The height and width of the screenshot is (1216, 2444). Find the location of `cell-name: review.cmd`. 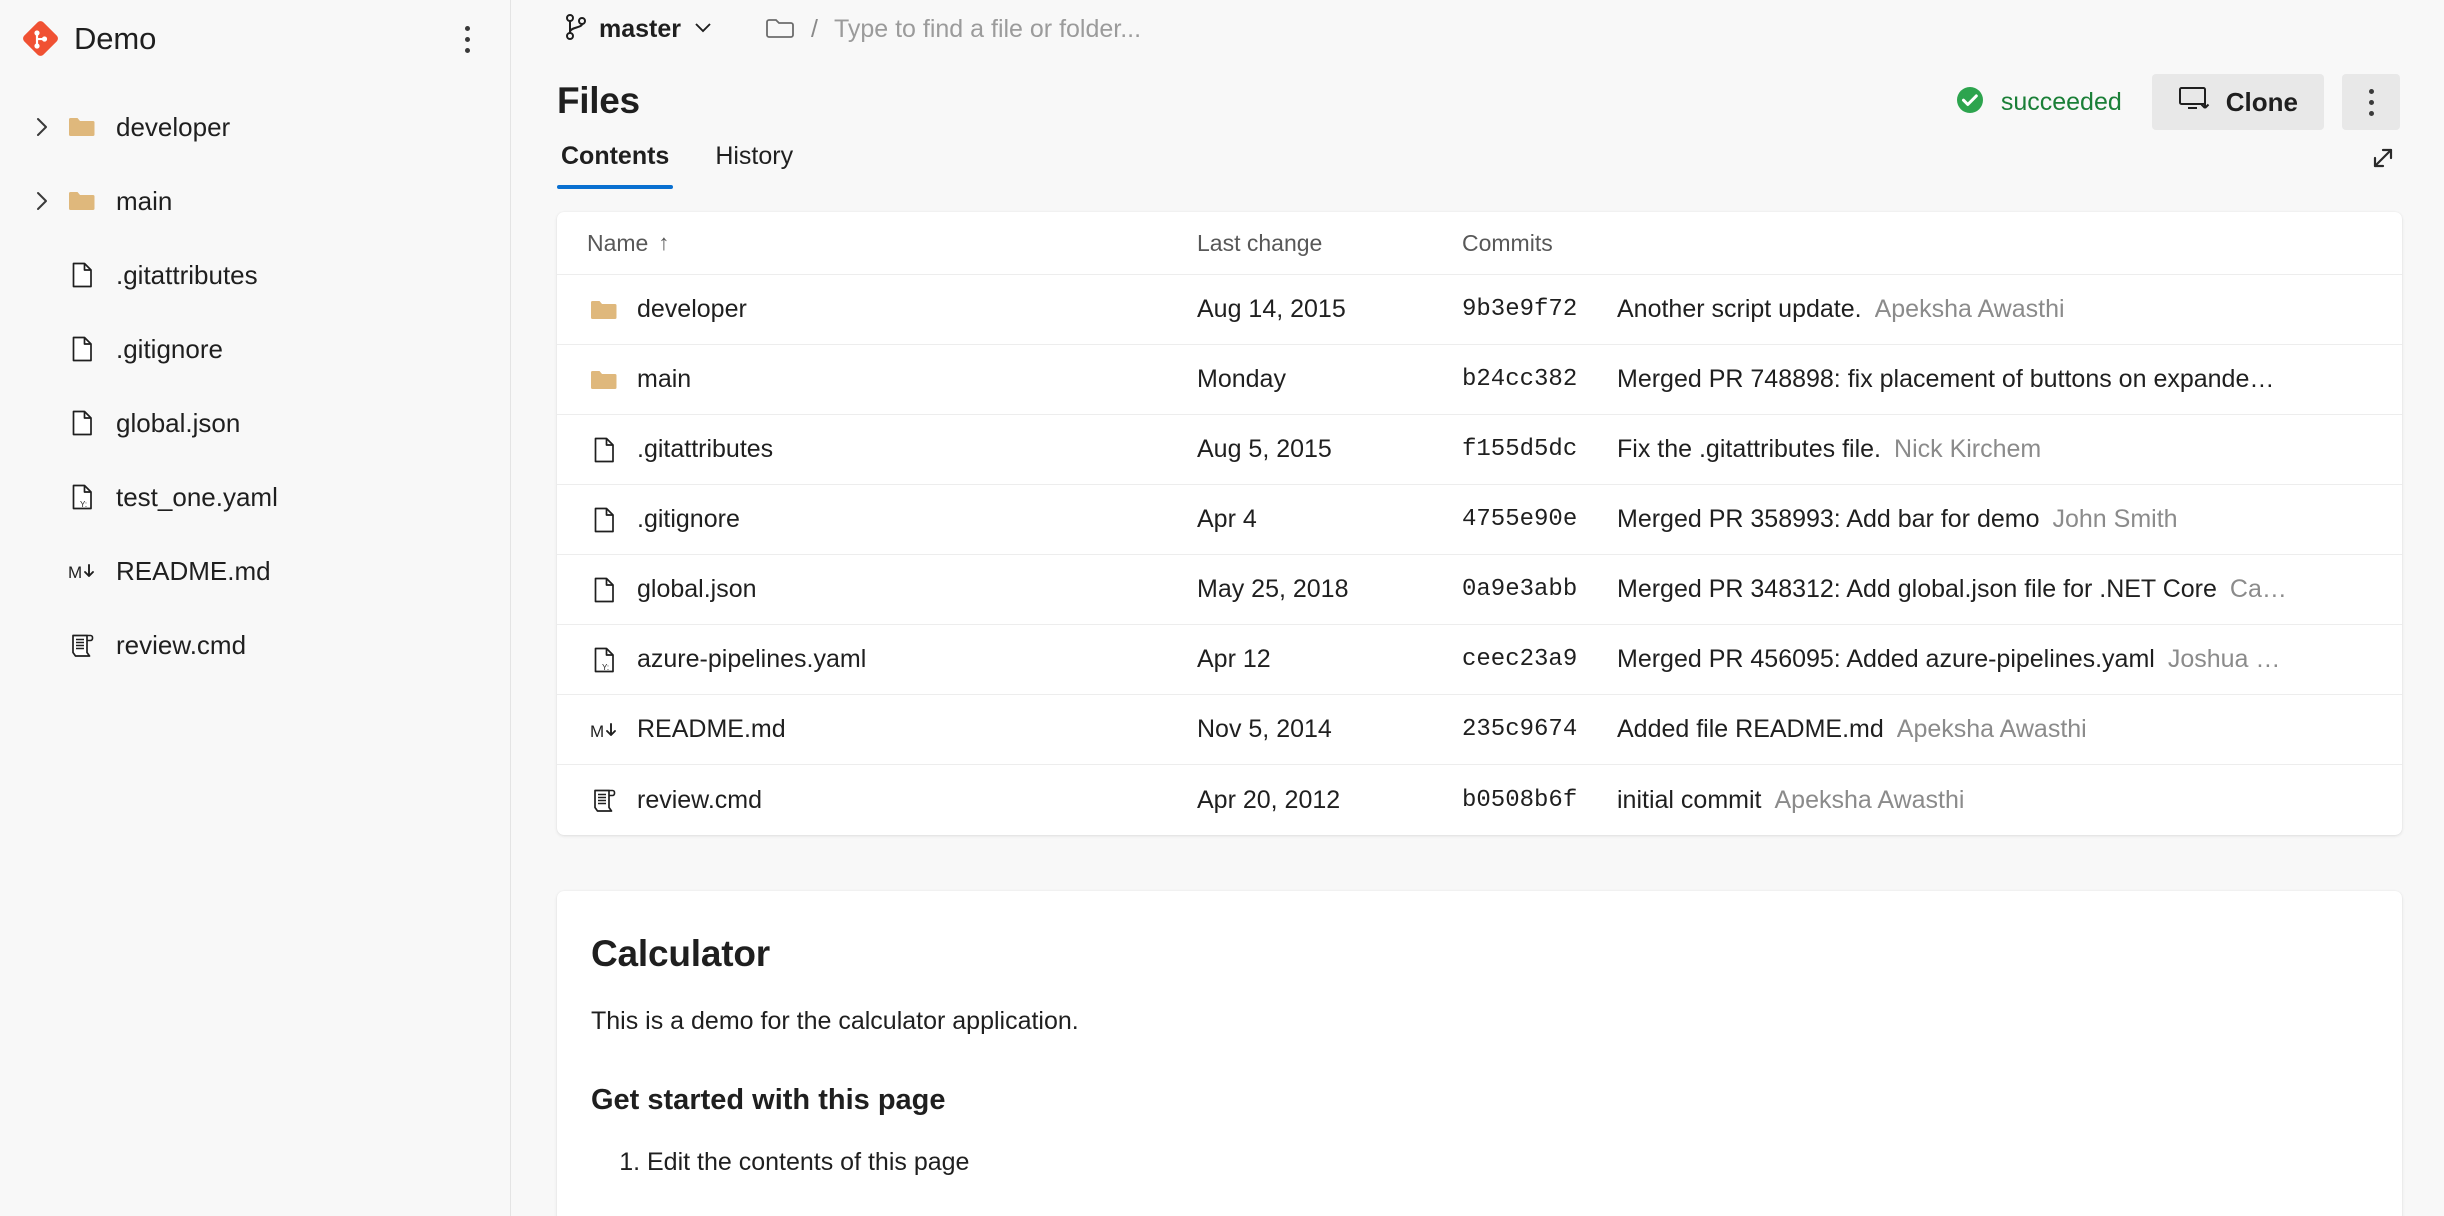

cell-name: review.cmd is located at coordinates (877, 800).